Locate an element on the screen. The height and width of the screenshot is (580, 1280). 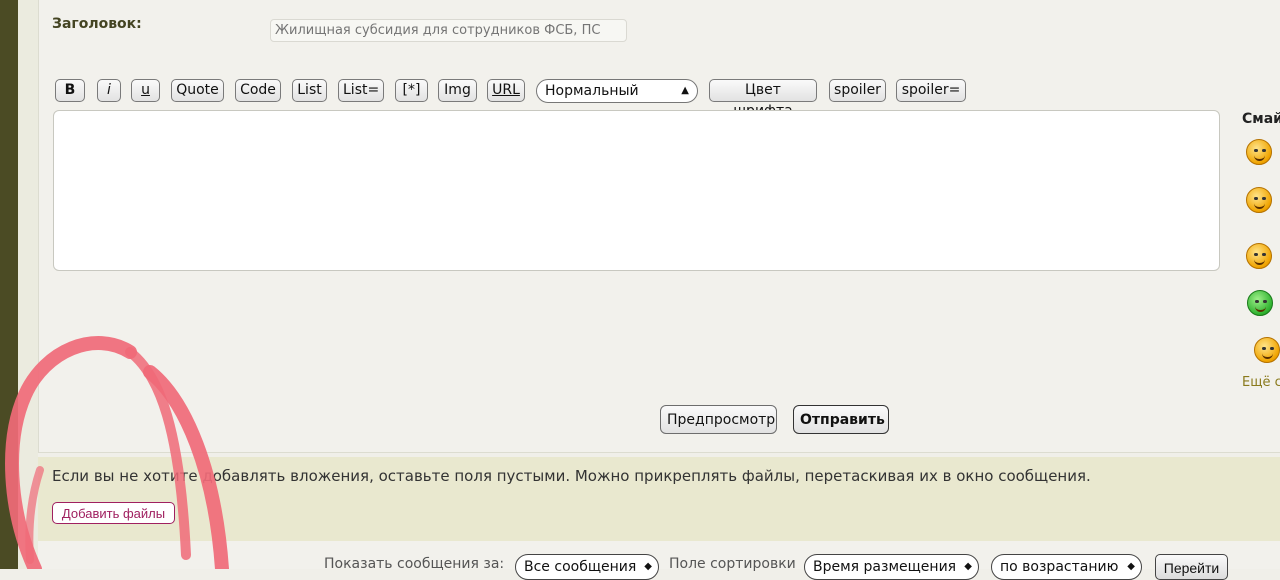
show-posts-select: Все сообщения ◆ is located at coordinates (587, 567).